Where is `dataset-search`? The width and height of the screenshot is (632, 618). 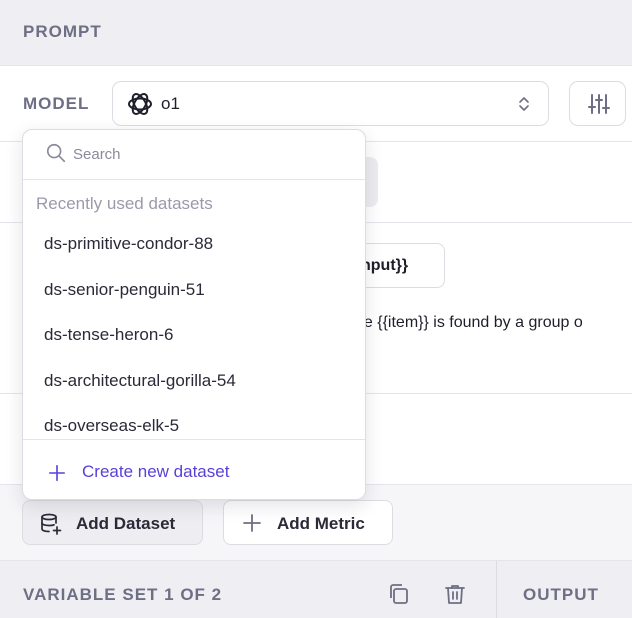 dataset-search is located at coordinates (194, 155).